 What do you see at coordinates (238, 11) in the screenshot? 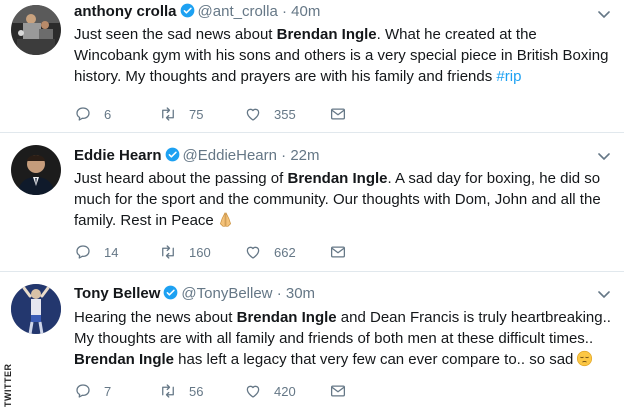
I see `user-handle: @ant_crolla` at bounding box center [238, 11].